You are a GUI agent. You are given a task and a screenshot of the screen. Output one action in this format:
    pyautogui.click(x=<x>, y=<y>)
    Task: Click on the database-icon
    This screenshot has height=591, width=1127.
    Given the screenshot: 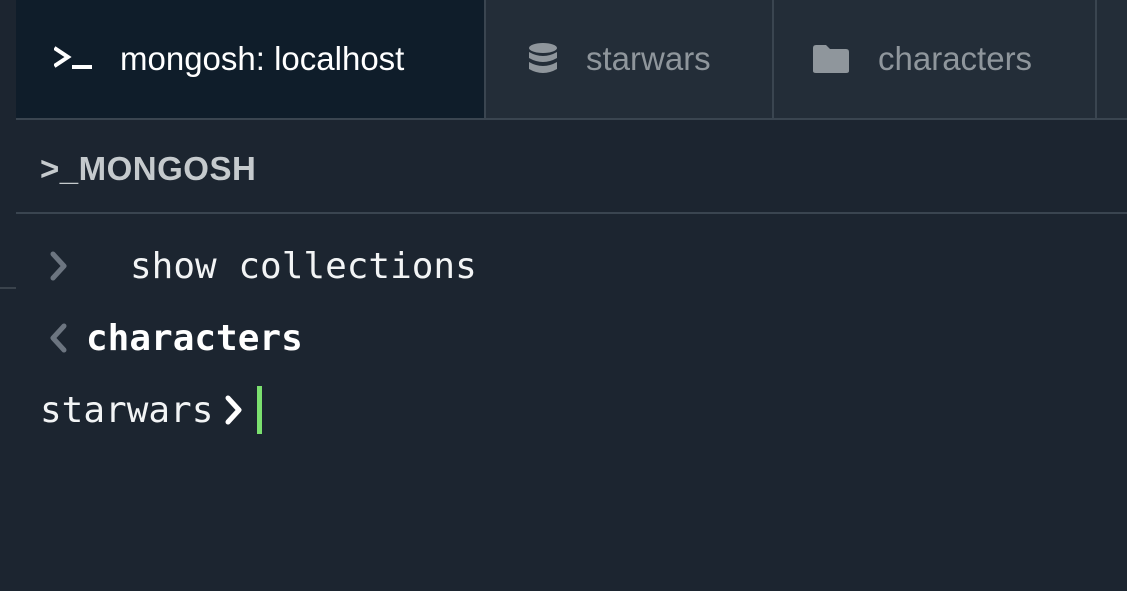 What is the action you would take?
    pyautogui.click(x=543, y=59)
    